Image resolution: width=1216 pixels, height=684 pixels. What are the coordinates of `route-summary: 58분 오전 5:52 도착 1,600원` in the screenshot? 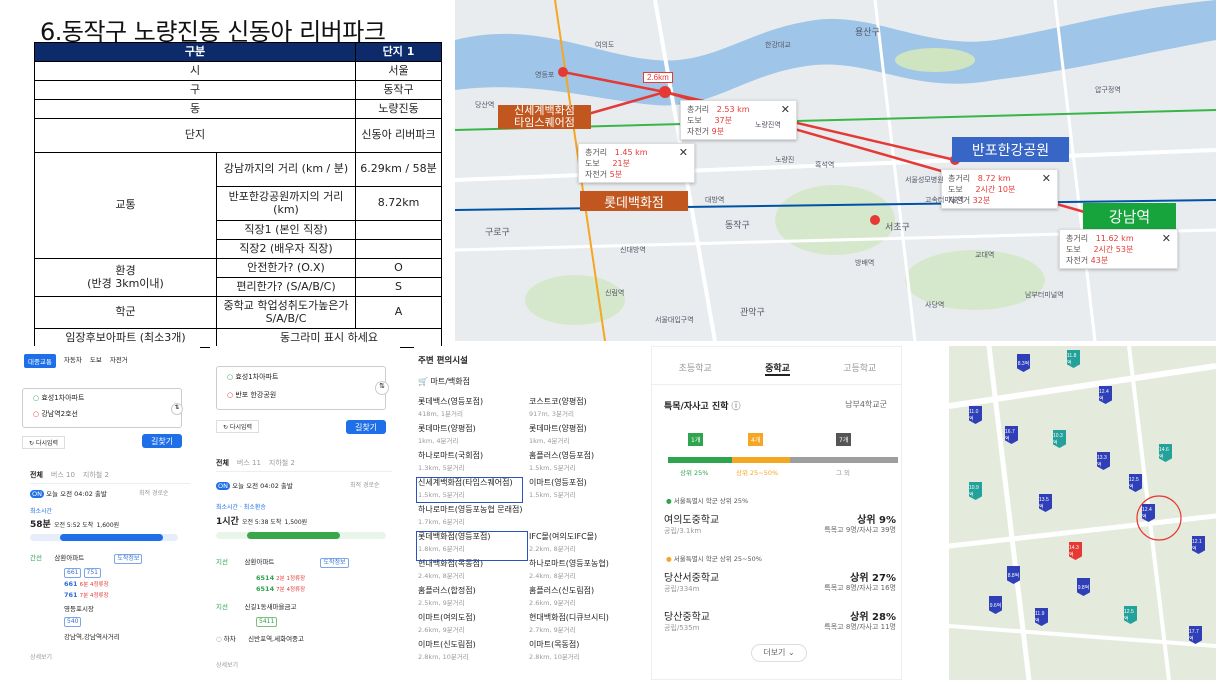 It's located at (74, 523).